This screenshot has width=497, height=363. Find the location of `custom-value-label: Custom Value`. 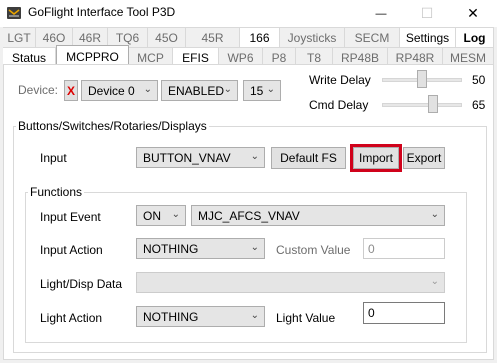

custom-value-label: Custom Value is located at coordinates (313, 250).